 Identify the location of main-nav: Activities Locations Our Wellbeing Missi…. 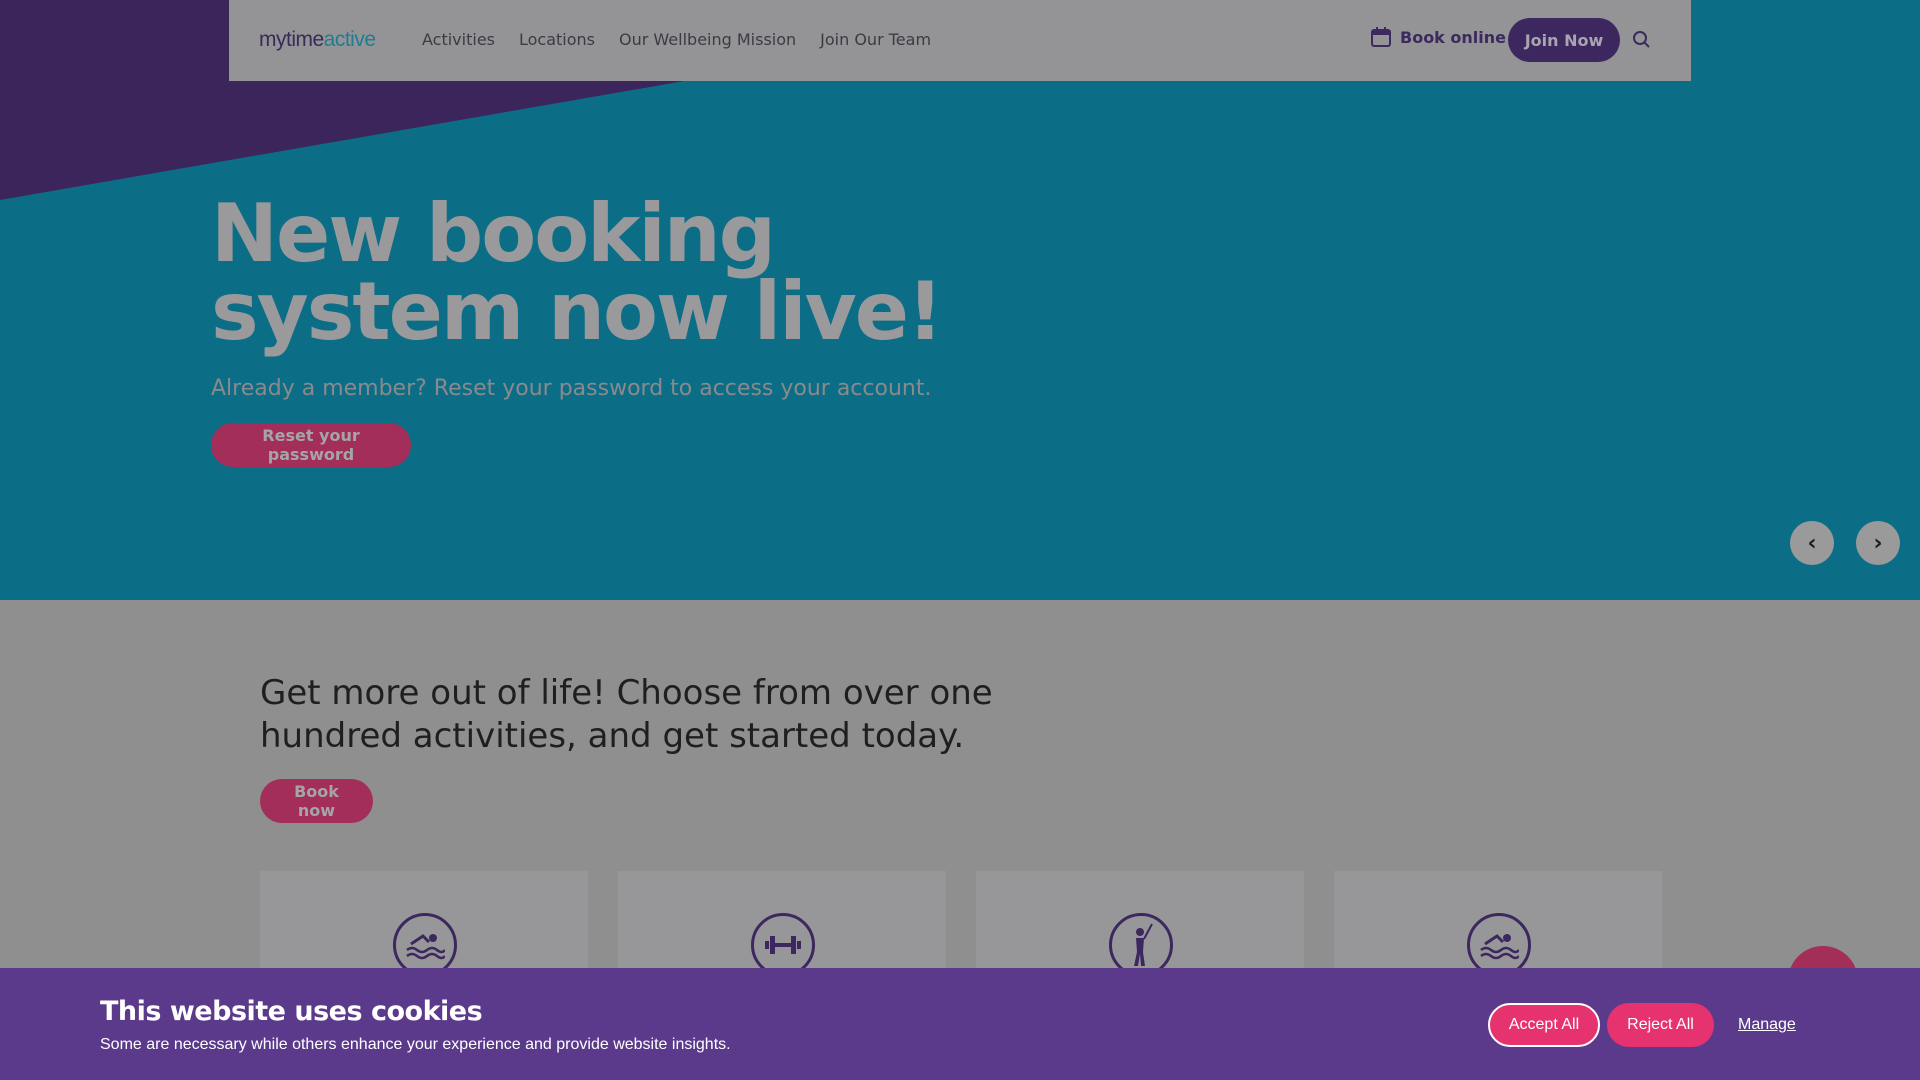
(676, 39).